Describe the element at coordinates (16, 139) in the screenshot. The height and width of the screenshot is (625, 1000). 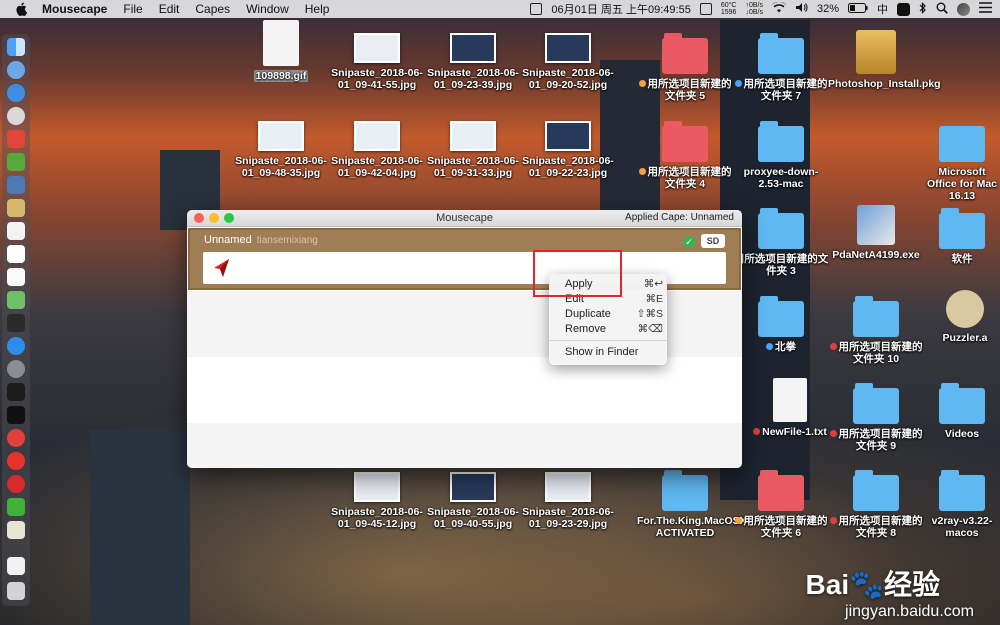
I see `red-app-icon` at that location.